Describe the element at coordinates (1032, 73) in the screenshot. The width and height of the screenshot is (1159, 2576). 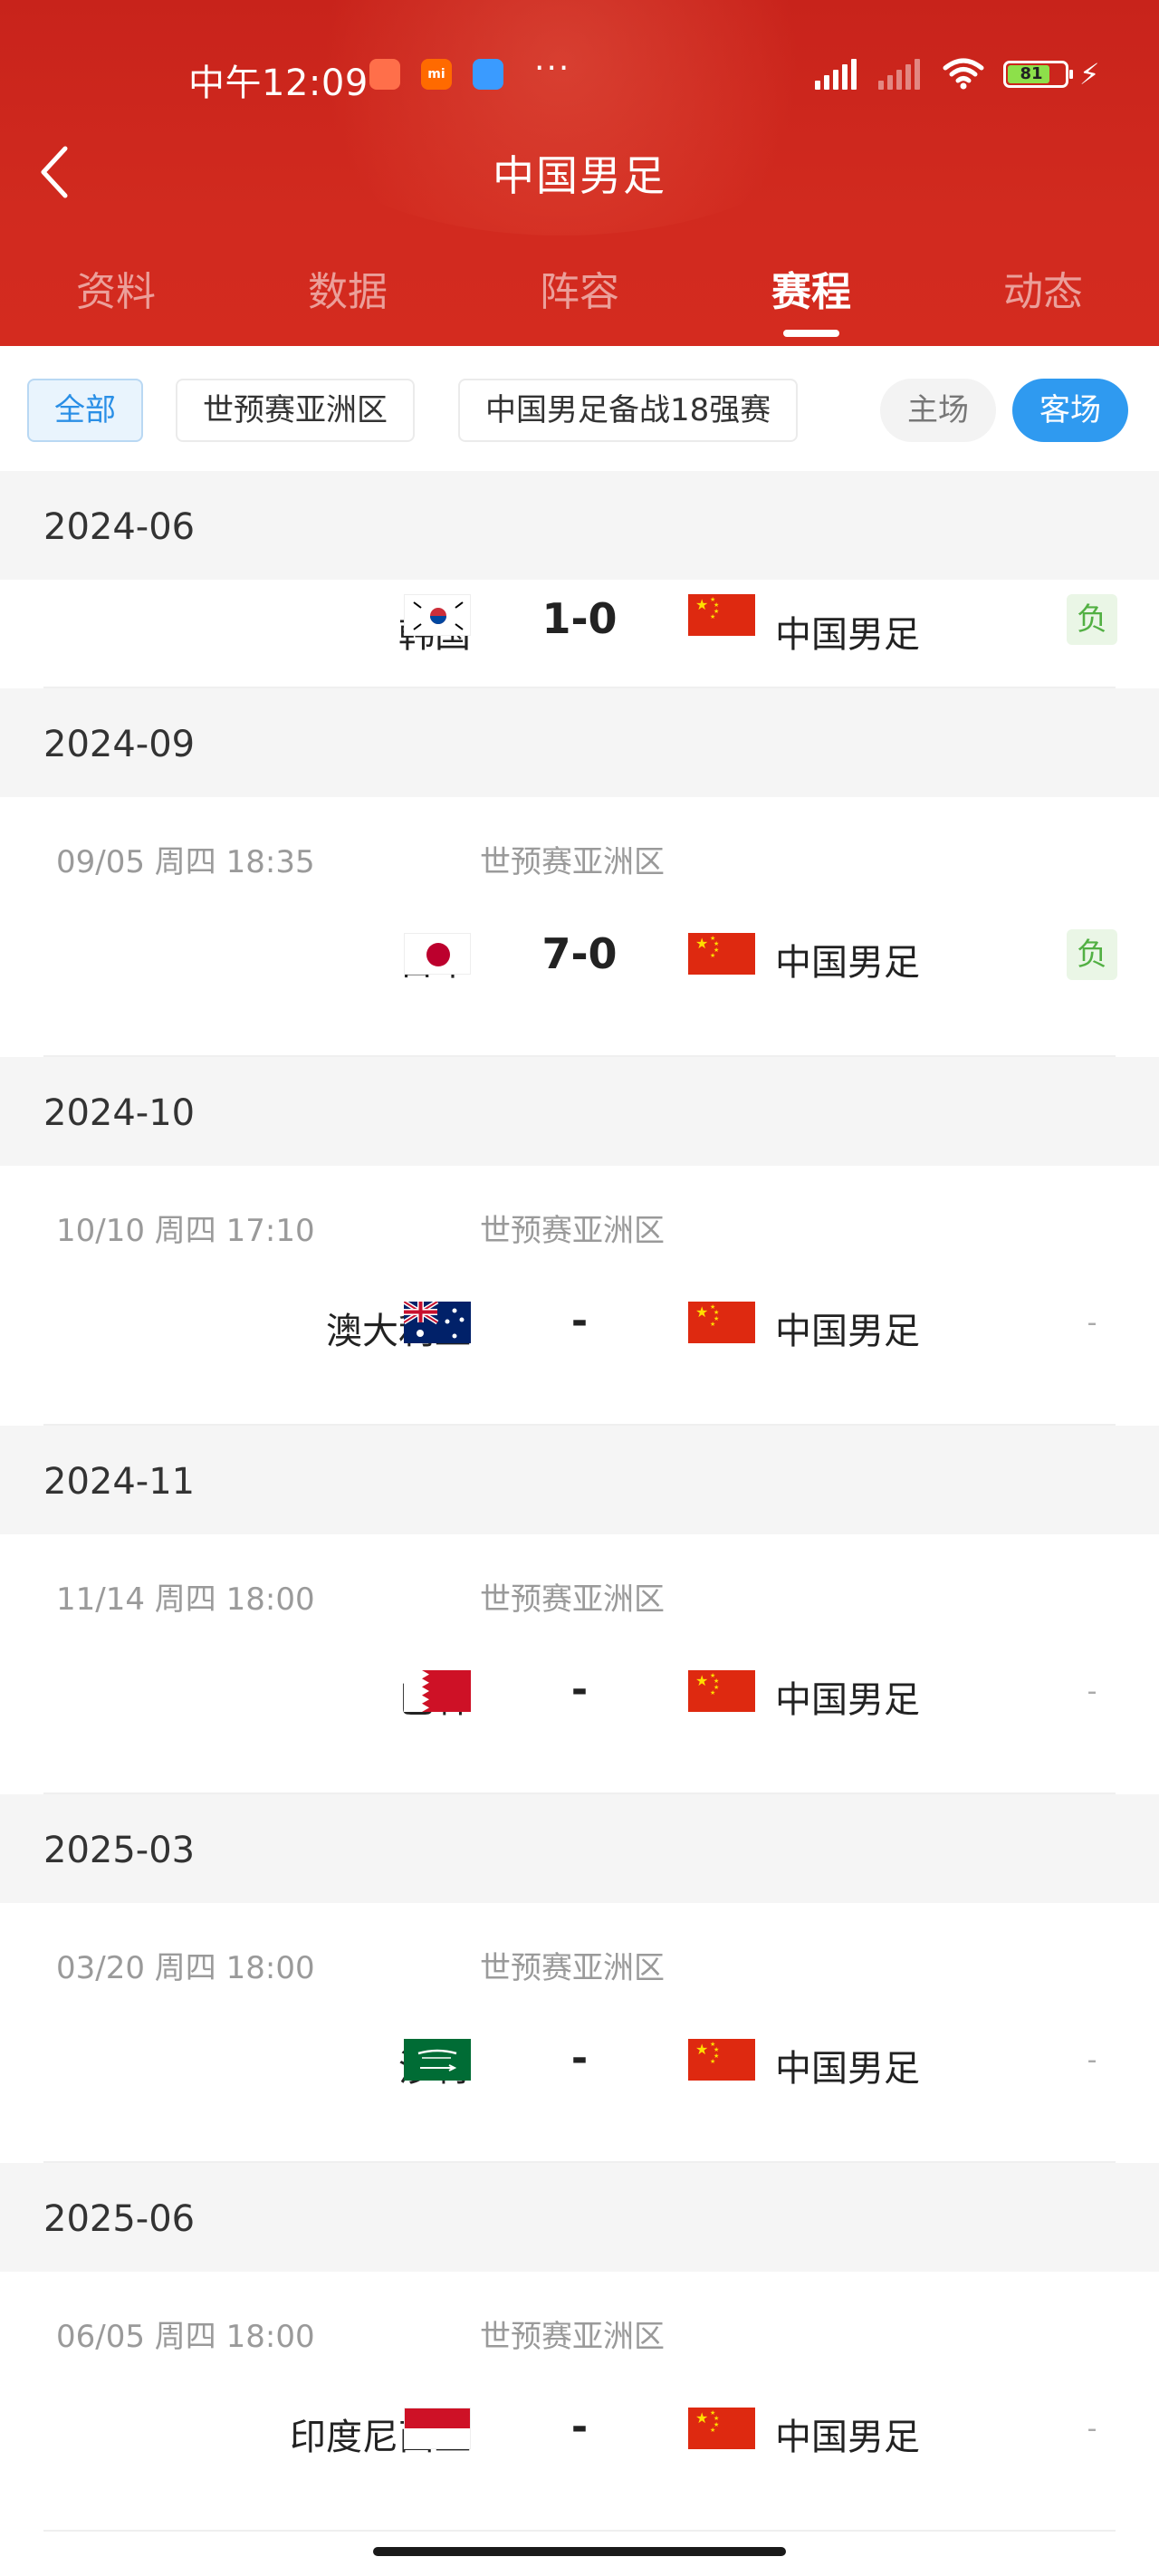
I see `battery-level: 81` at that location.